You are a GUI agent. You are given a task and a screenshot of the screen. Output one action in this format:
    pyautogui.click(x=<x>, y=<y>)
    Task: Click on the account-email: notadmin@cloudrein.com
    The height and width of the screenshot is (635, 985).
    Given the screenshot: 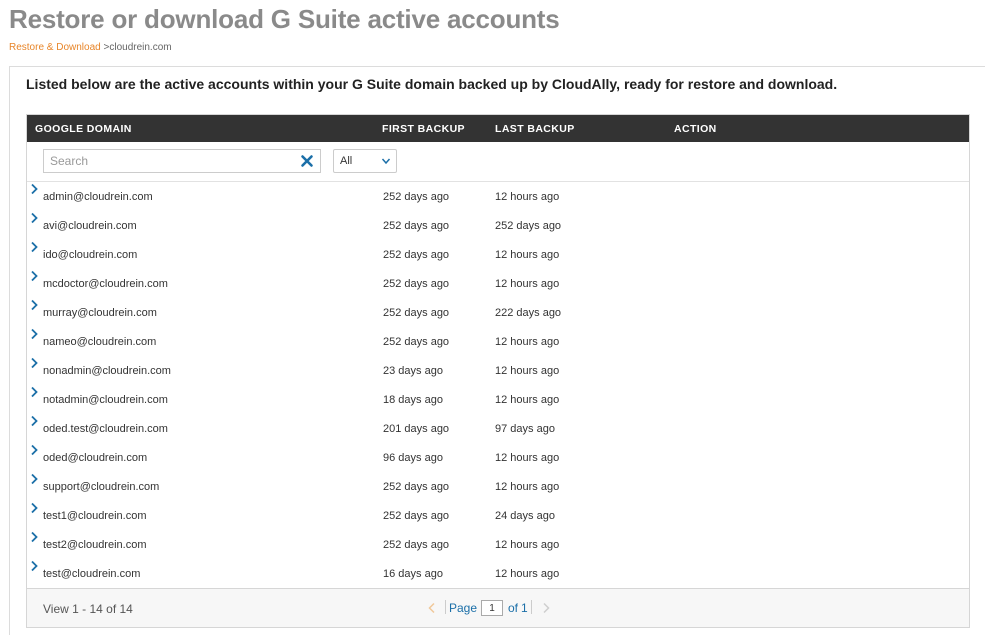 What is the action you would take?
    pyautogui.click(x=105, y=400)
    